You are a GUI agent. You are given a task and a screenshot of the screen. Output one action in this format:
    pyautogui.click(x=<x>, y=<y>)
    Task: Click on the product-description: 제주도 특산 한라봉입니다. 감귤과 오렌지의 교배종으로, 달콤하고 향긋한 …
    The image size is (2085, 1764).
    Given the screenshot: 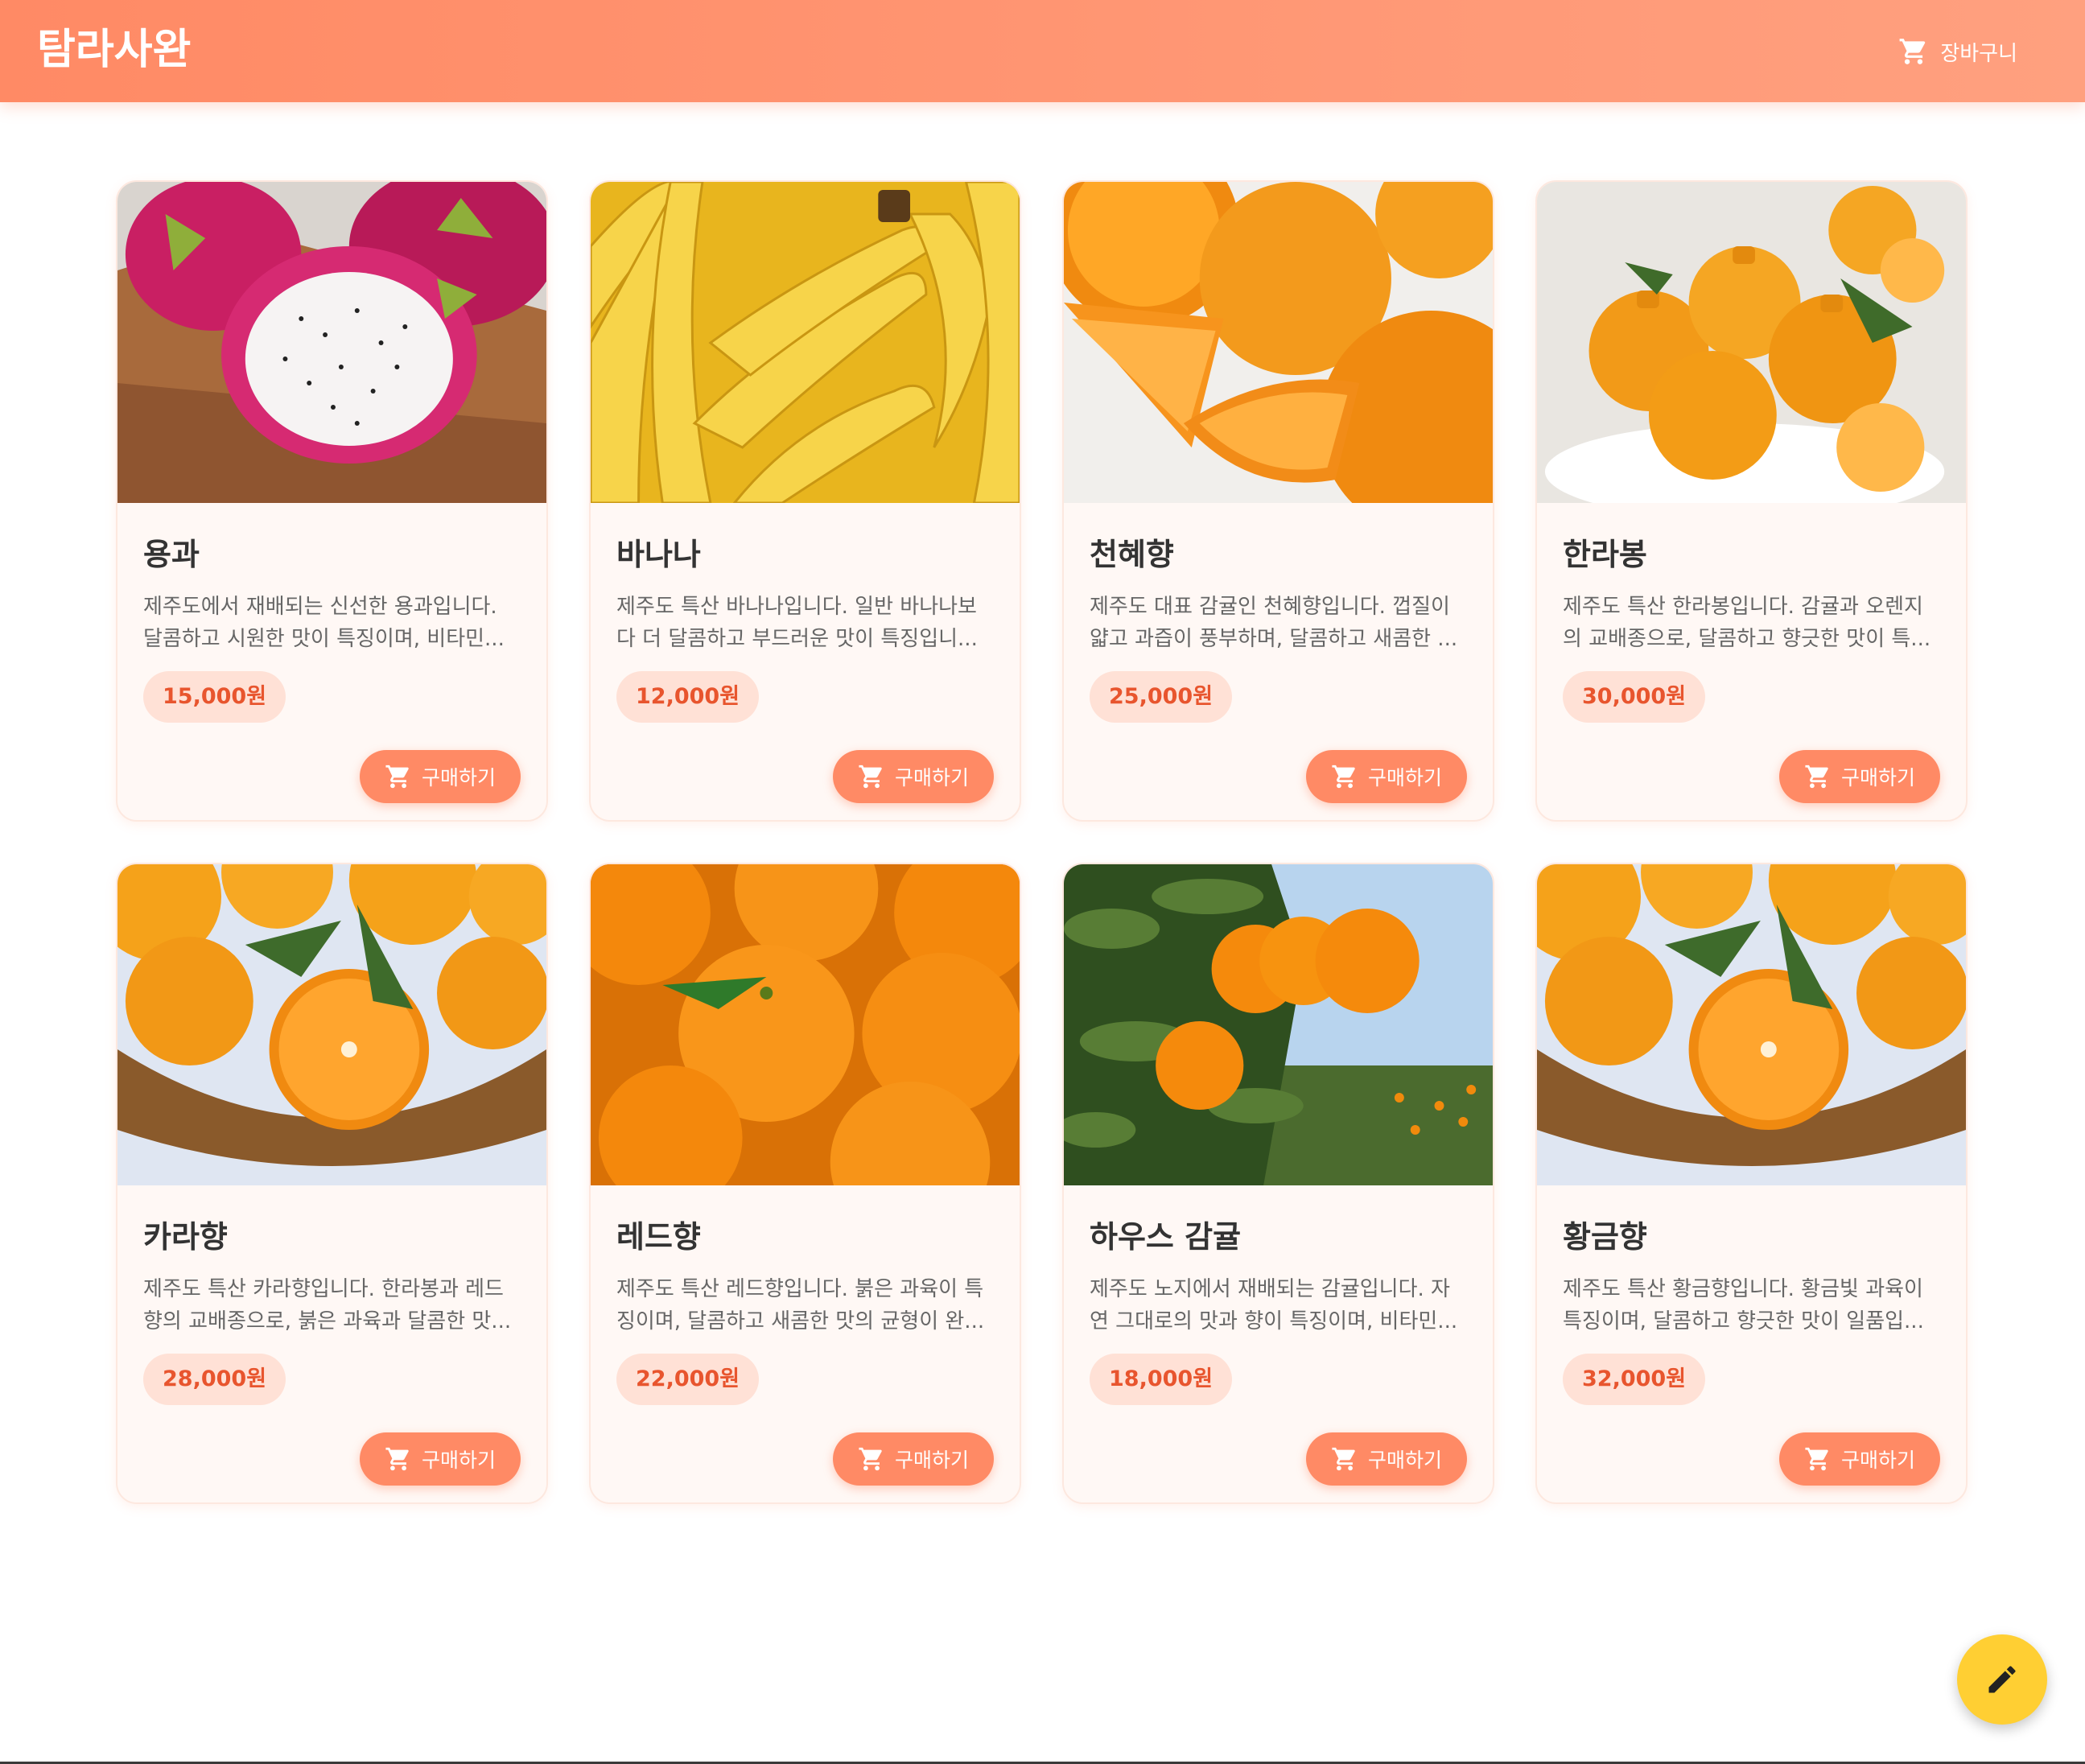 What is the action you would take?
    pyautogui.click(x=1747, y=623)
    